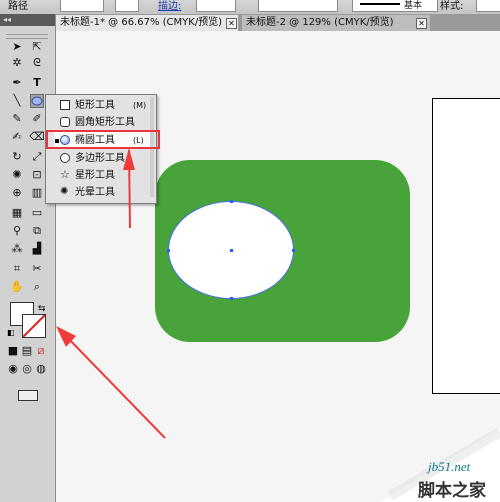  I want to click on annotation-arrow-up, so click(129, 188).